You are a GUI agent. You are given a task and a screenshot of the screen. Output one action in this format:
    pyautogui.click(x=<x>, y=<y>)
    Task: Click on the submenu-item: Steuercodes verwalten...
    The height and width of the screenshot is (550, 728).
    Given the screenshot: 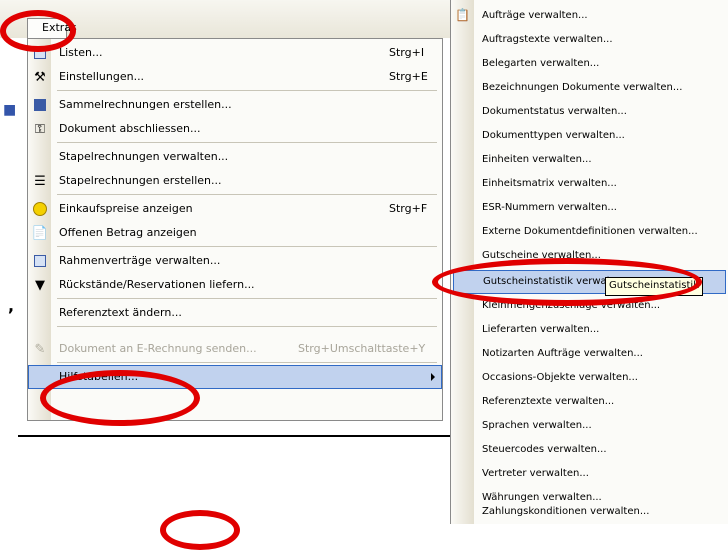 What is the action you would take?
    pyautogui.click(x=589, y=450)
    